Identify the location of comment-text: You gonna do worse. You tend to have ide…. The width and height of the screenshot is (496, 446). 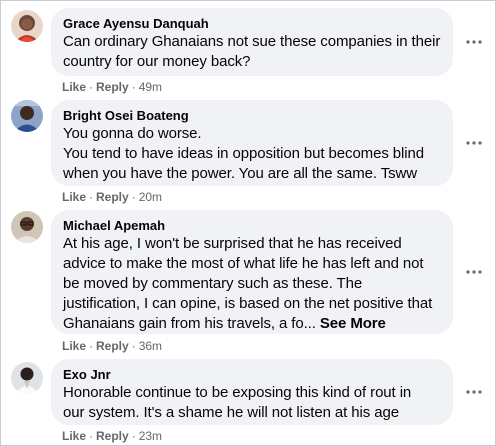
(243, 153).